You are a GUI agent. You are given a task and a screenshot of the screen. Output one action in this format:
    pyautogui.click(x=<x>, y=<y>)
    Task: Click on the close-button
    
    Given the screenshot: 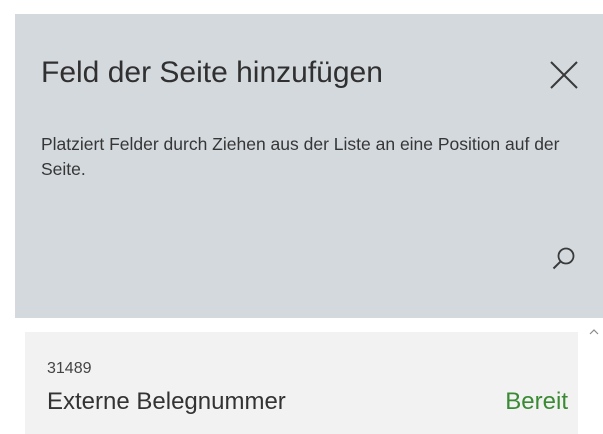 What is the action you would take?
    pyautogui.click(x=564, y=75)
    